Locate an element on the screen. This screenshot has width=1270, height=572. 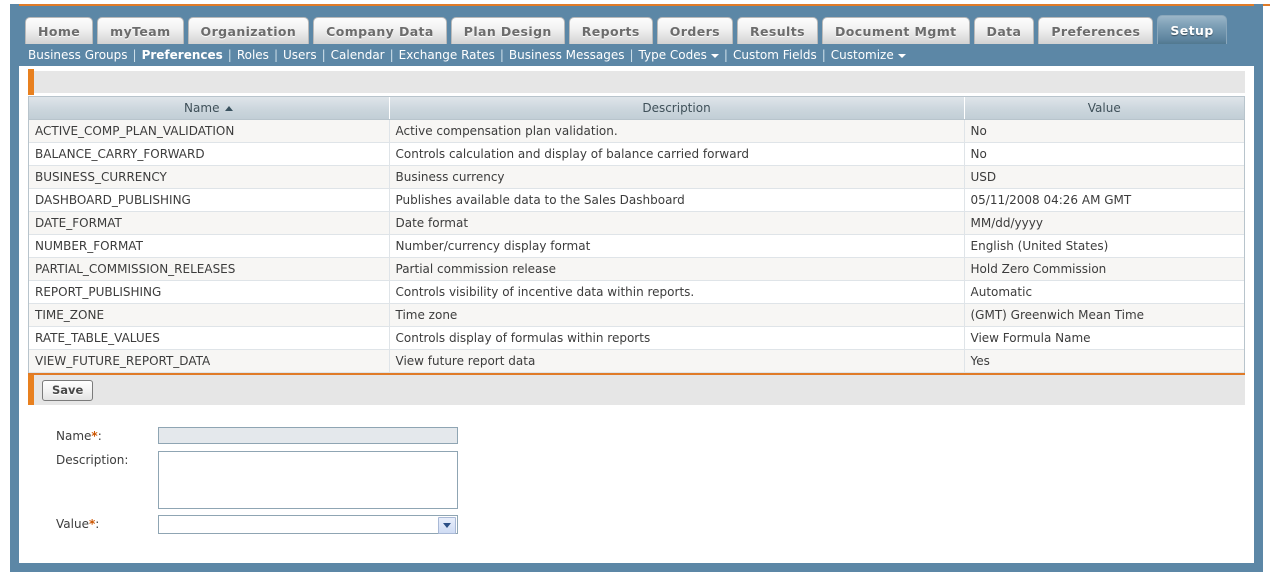
subnav-item-customize: Customize is located at coordinates (868, 55).